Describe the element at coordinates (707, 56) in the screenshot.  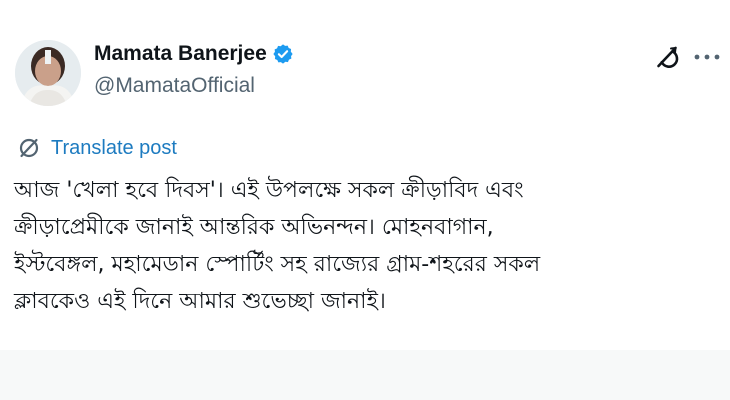
I see `more-options-icon` at that location.